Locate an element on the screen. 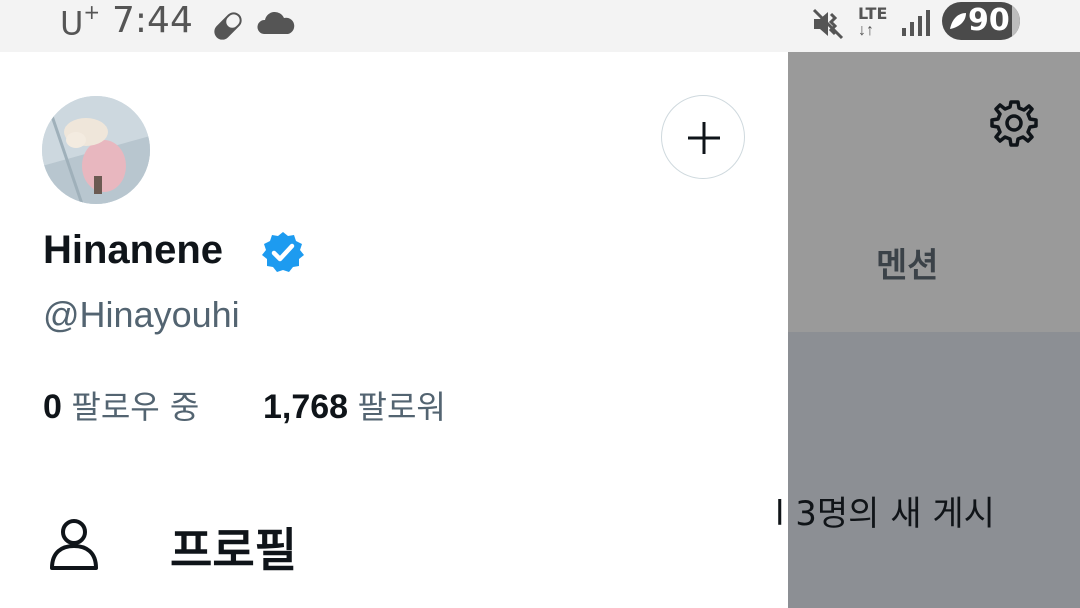 The height and width of the screenshot is (608, 1080). person-icon is located at coordinates (74, 544).